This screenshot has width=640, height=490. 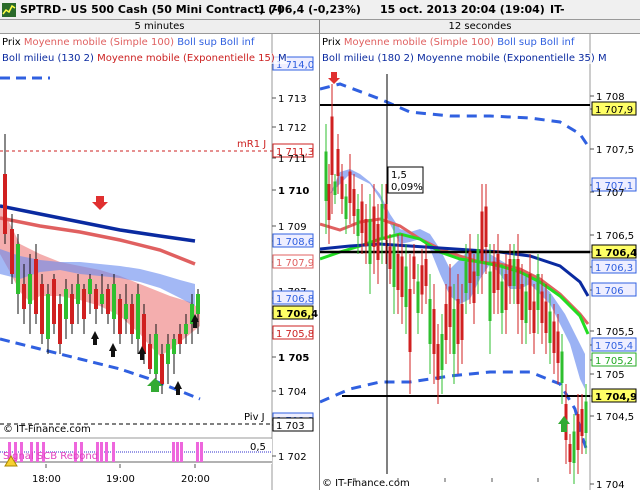 I want to click on datetime: 15 oct. 2013 20:04 (19:04), so click(x=462, y=9).